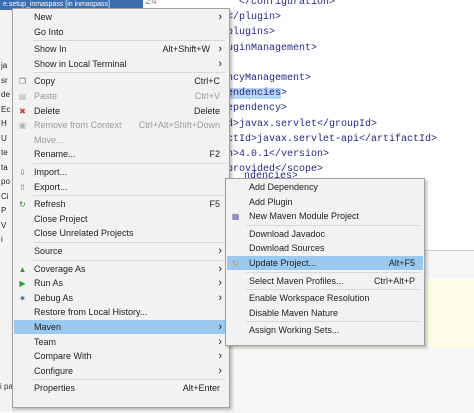  I want to click on menu-item-label: Add Dependency, so click(284, 187).